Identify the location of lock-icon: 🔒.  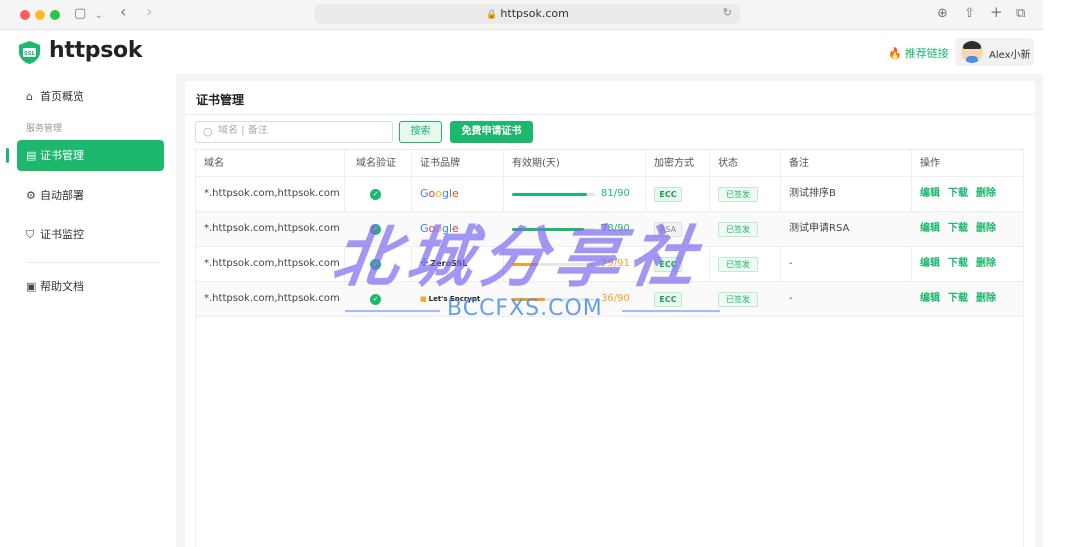
(492, 15).